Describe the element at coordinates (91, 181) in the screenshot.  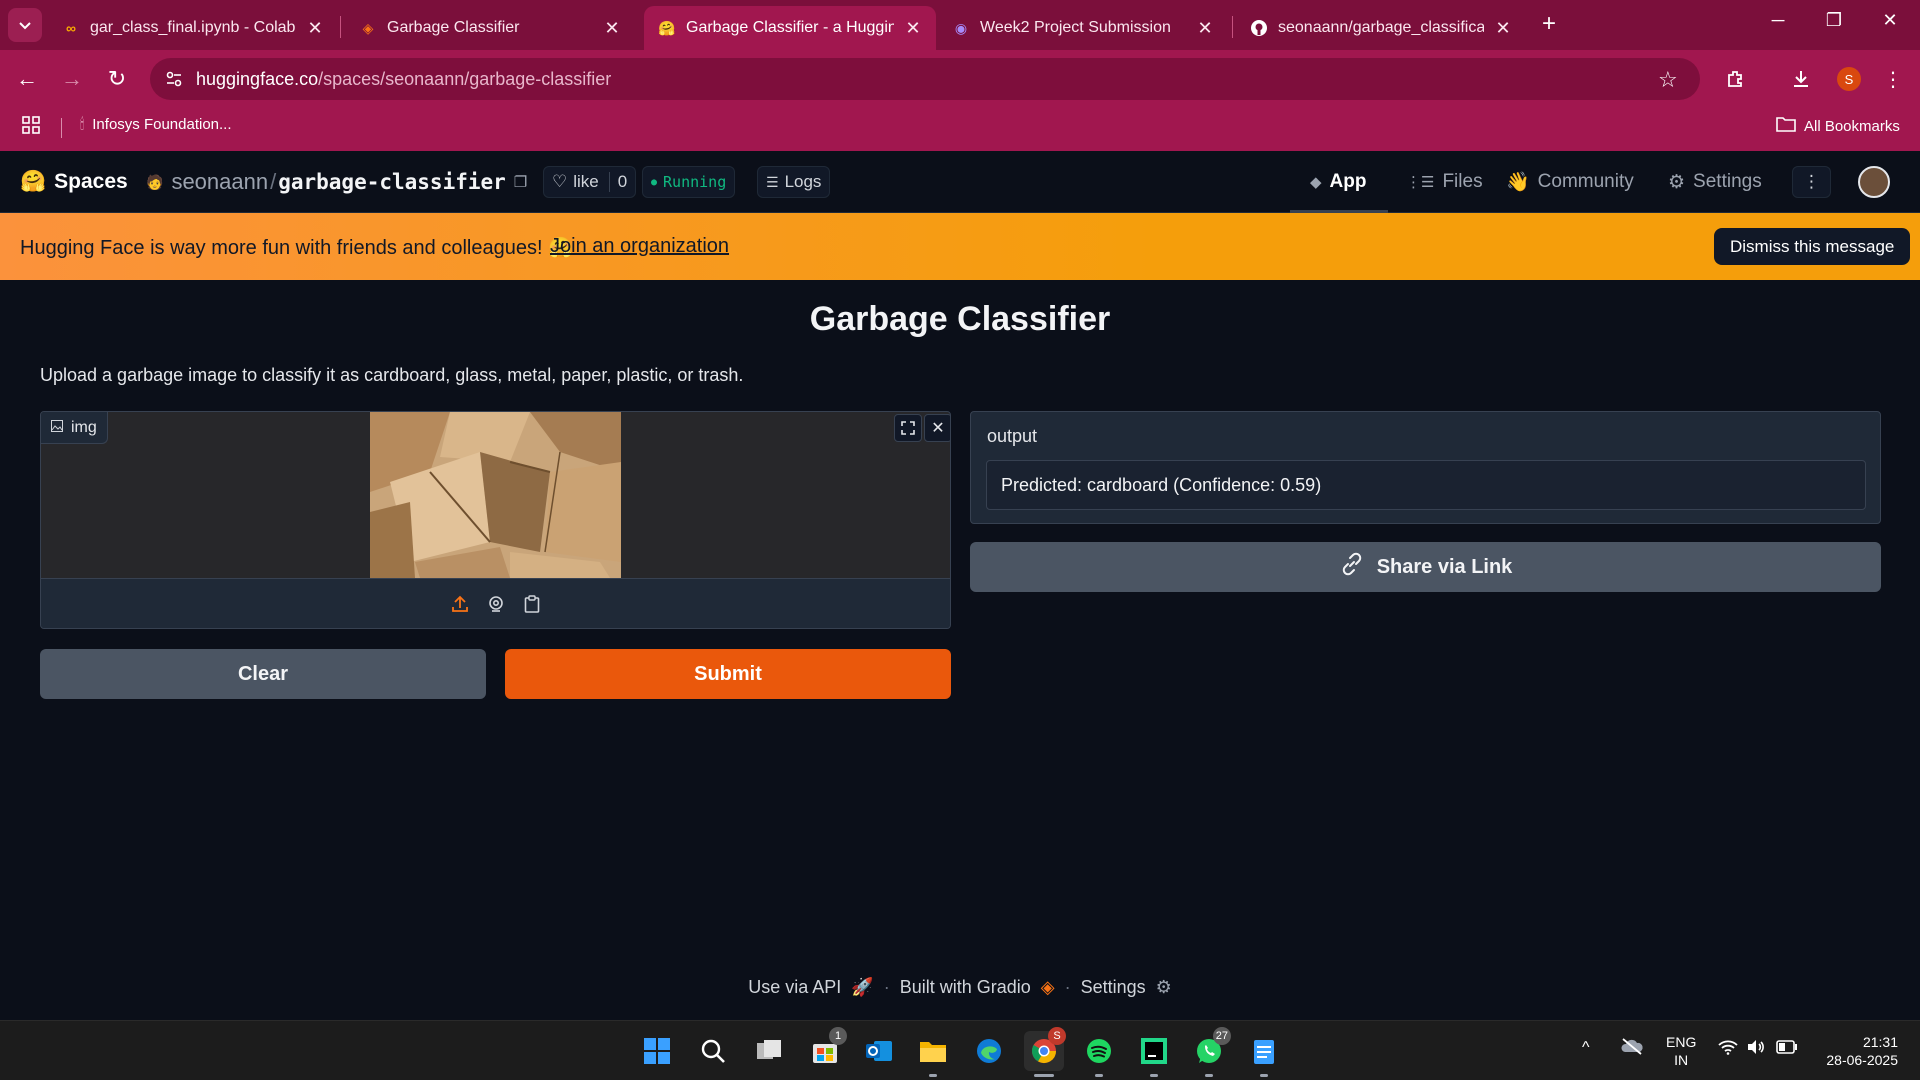
I see `spaces-label: Spaces` at that location.